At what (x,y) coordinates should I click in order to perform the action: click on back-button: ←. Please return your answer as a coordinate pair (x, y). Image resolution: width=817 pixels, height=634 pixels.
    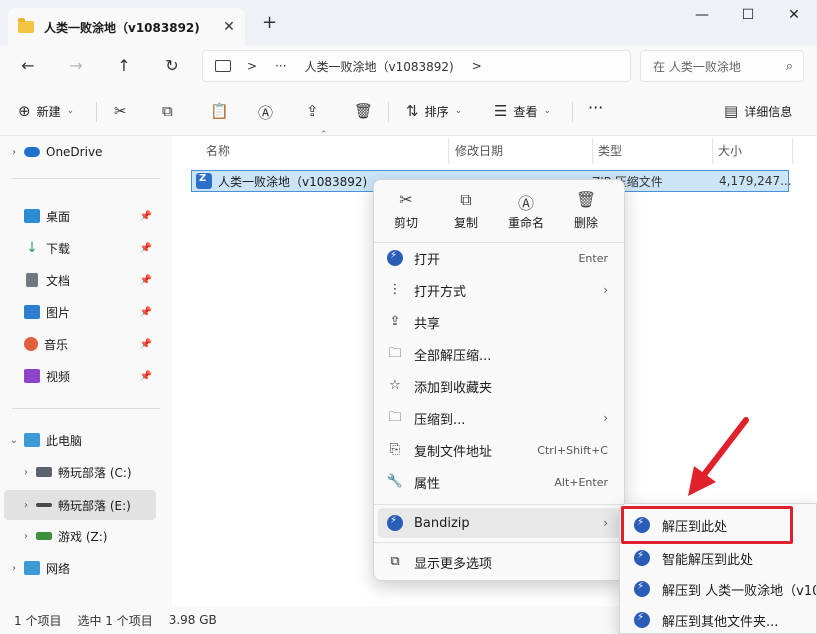
    Looking at the image, I should click on (28, 66).